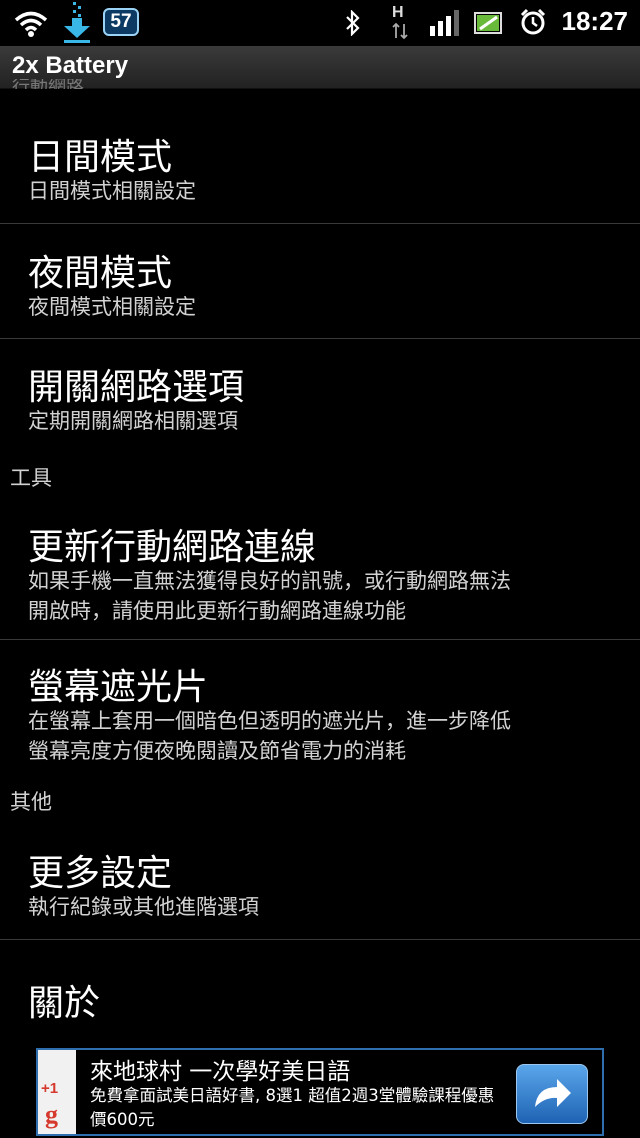 The height and width of the screenshot is (1138, 640). Describe the element at coordinates (118, 687) in the screenshot. I see `pref-title: 螢幕遮光片` at that location.